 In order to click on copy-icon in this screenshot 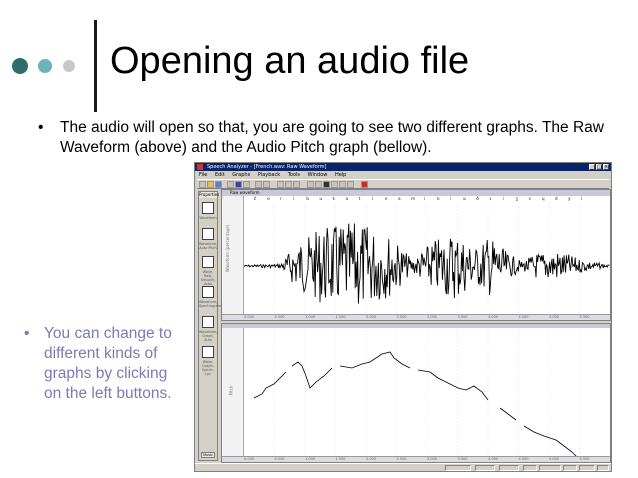, I will do `click(238, 184)`.